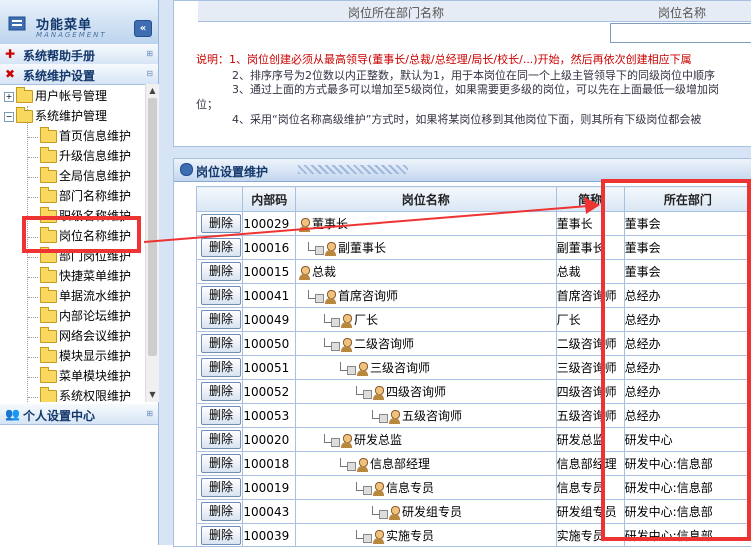 The width and height of the screenshot is (751, 547). Describe the element at coordinates (79, 54) in the screenshot. I see `section-help-manual: ✚ 系统帮助手册 ⊞` at that location.